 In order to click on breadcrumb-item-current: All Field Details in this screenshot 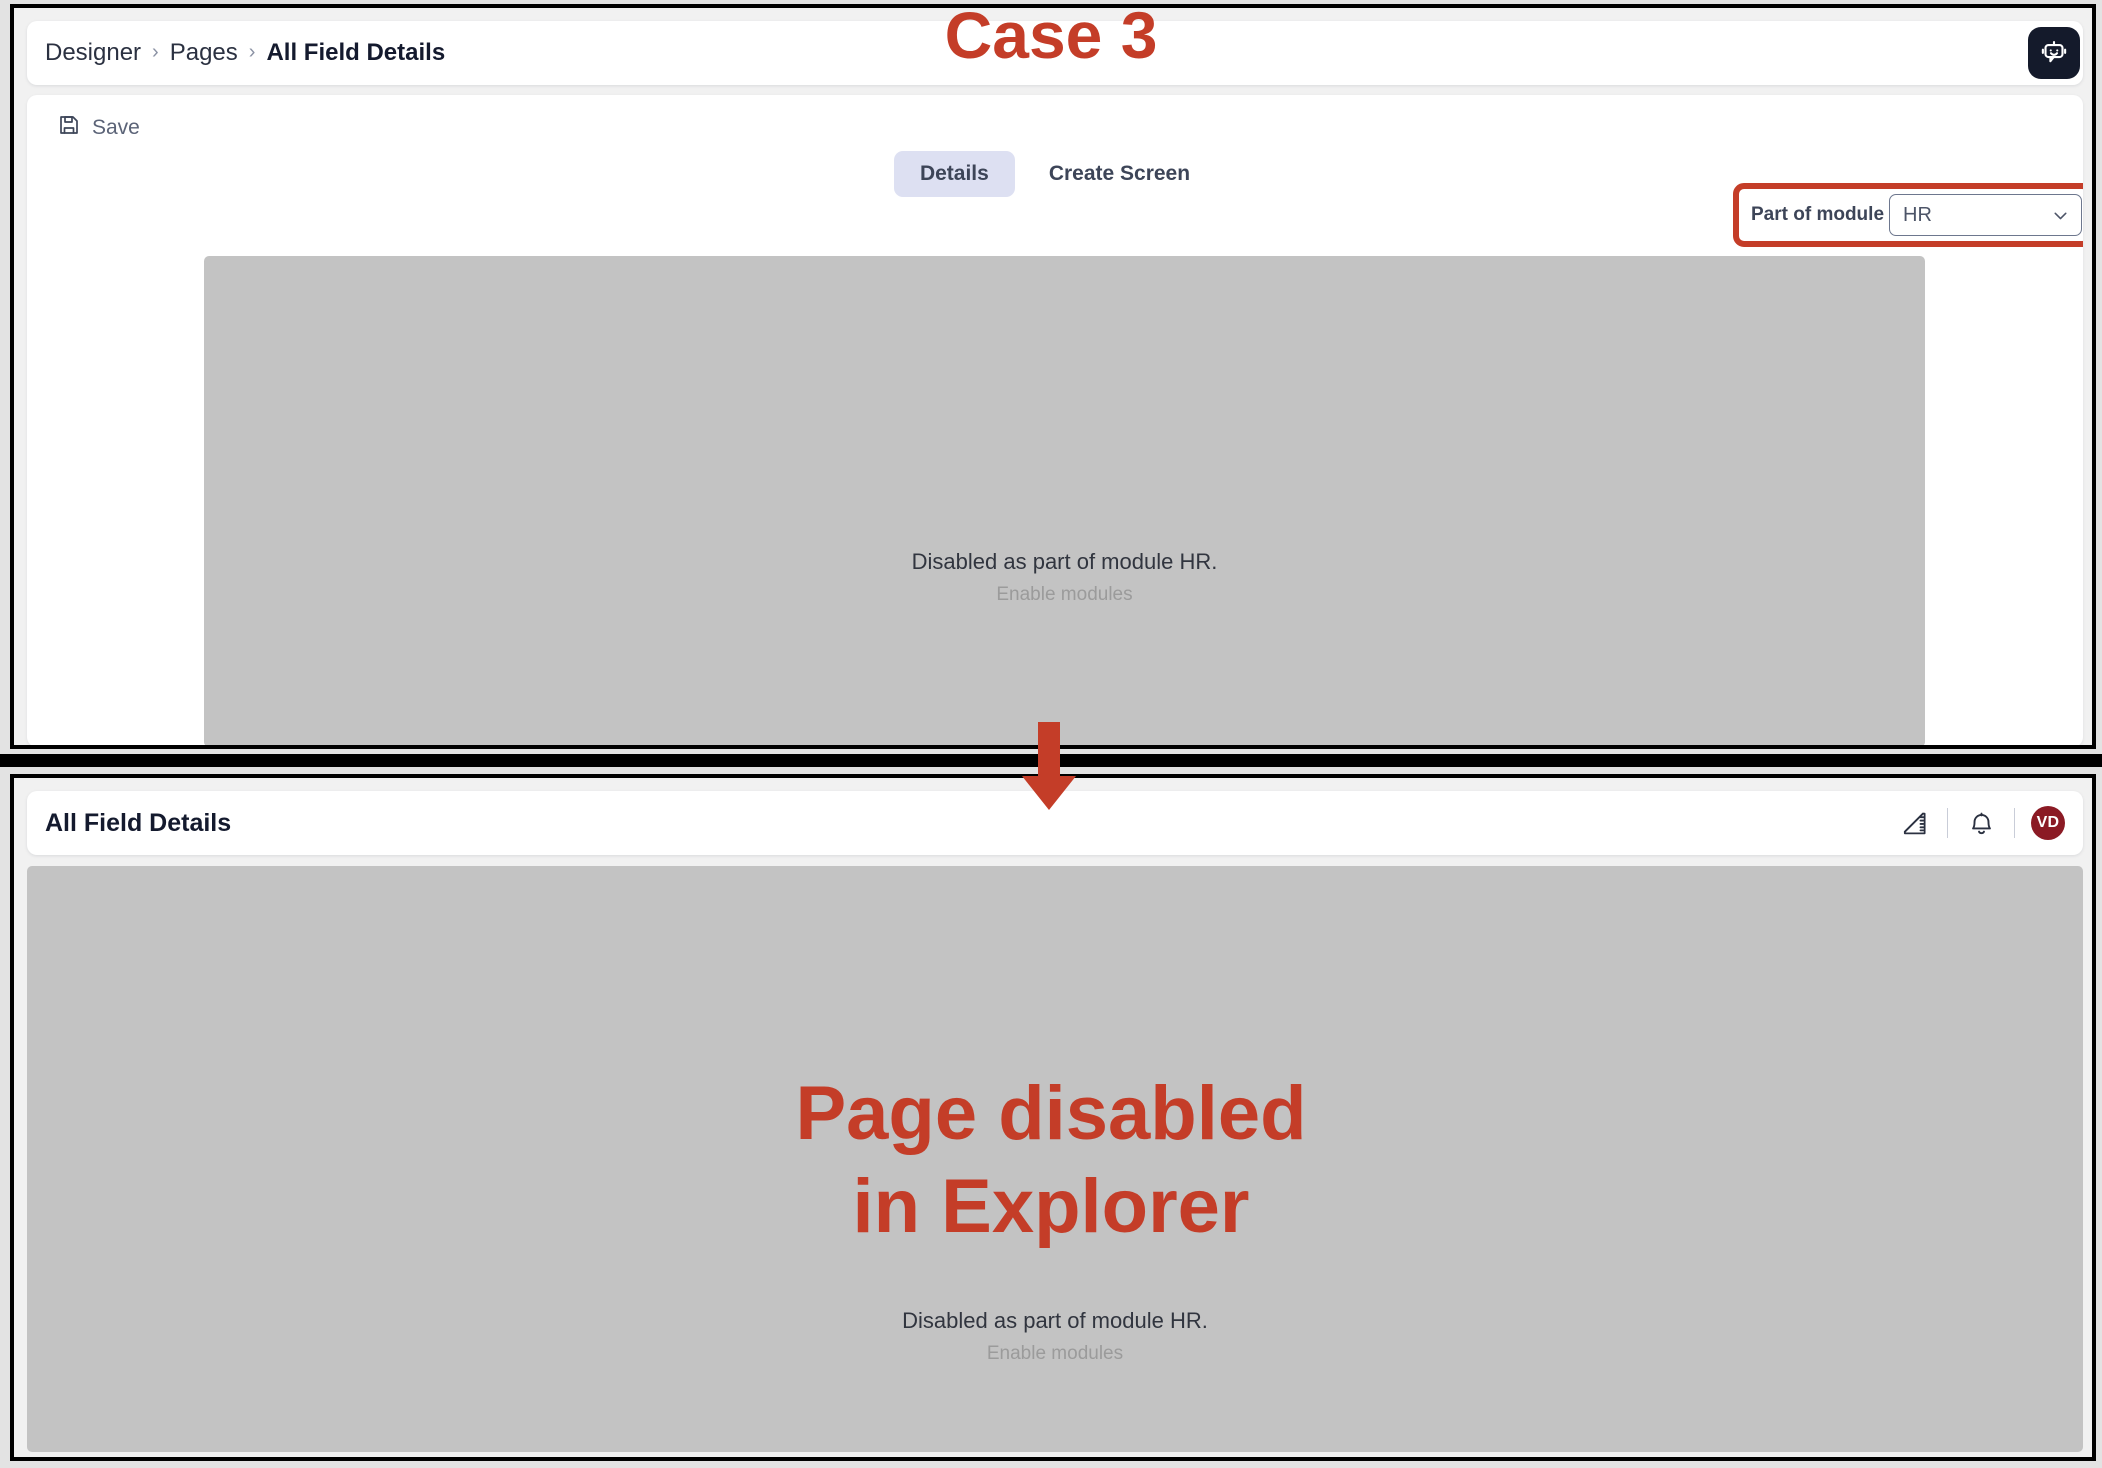, I will do `click(356, 52)`.